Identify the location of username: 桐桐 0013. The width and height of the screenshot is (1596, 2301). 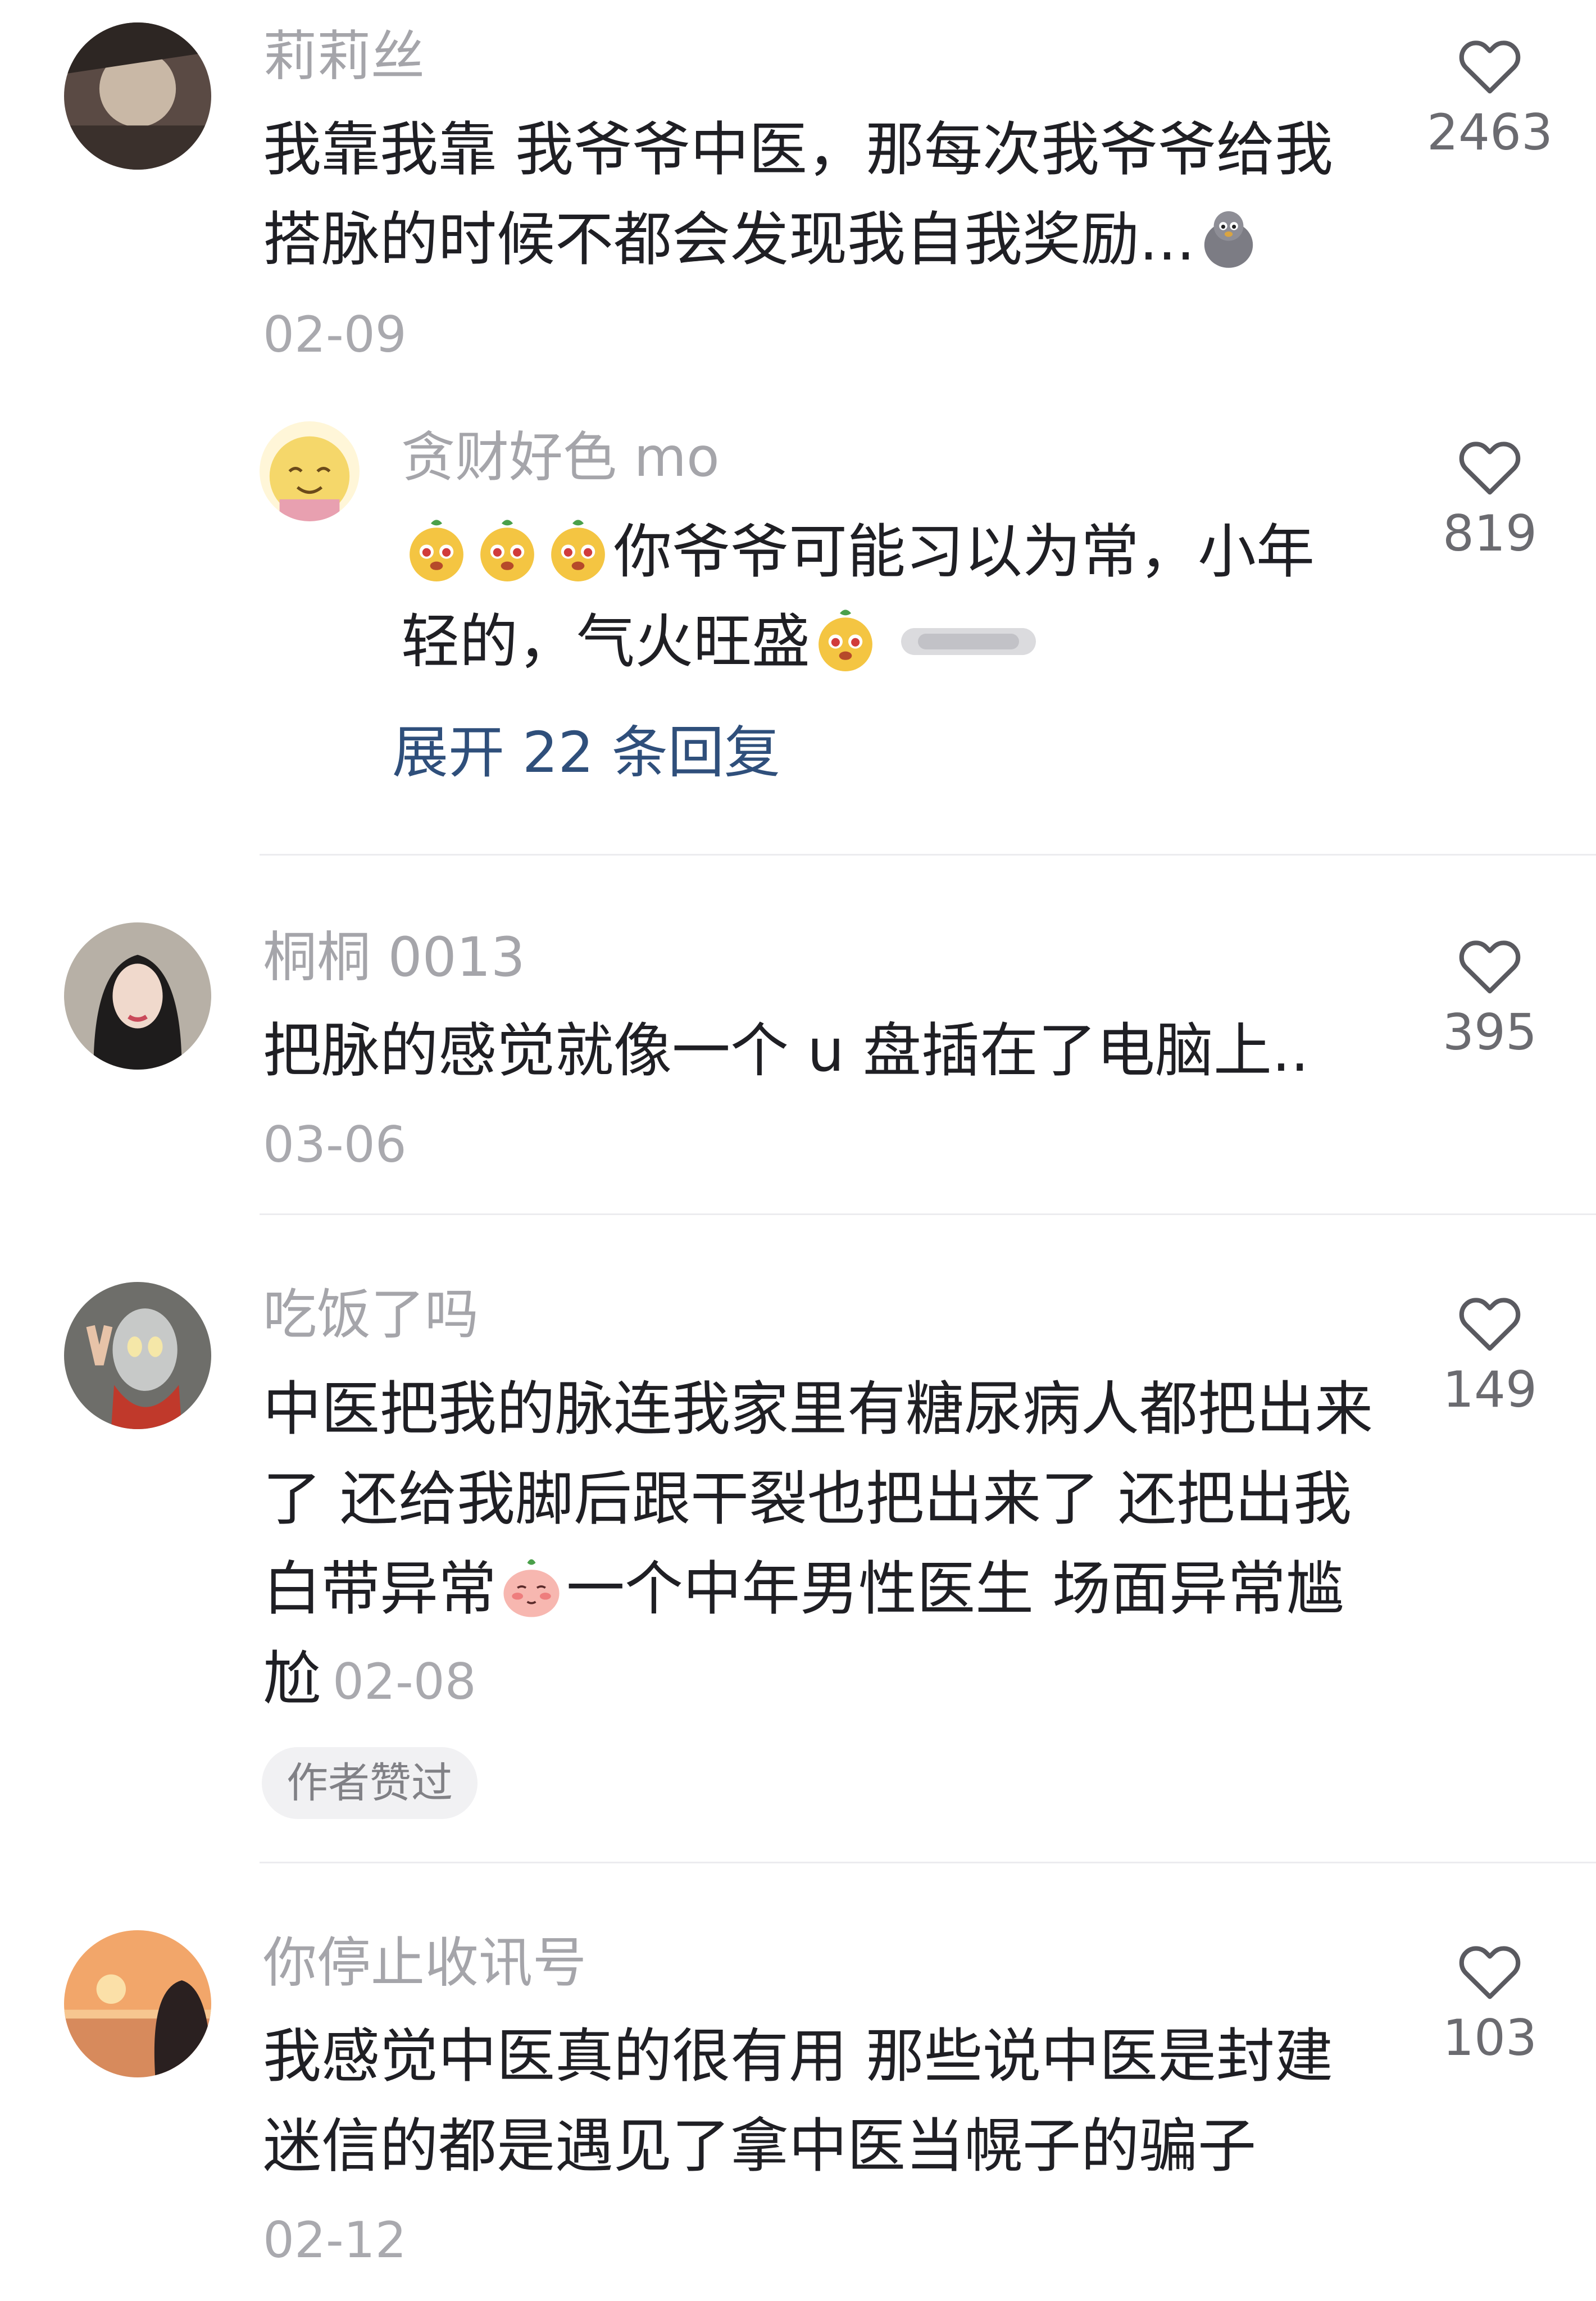
(394, 957).